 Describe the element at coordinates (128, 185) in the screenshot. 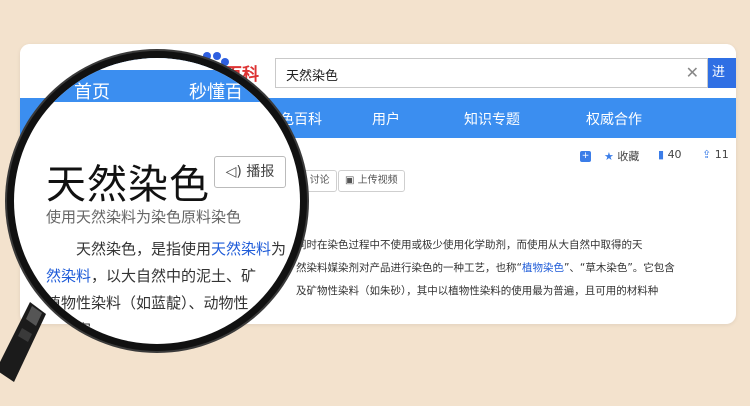

I see `page-title: 天然染色` at that location.